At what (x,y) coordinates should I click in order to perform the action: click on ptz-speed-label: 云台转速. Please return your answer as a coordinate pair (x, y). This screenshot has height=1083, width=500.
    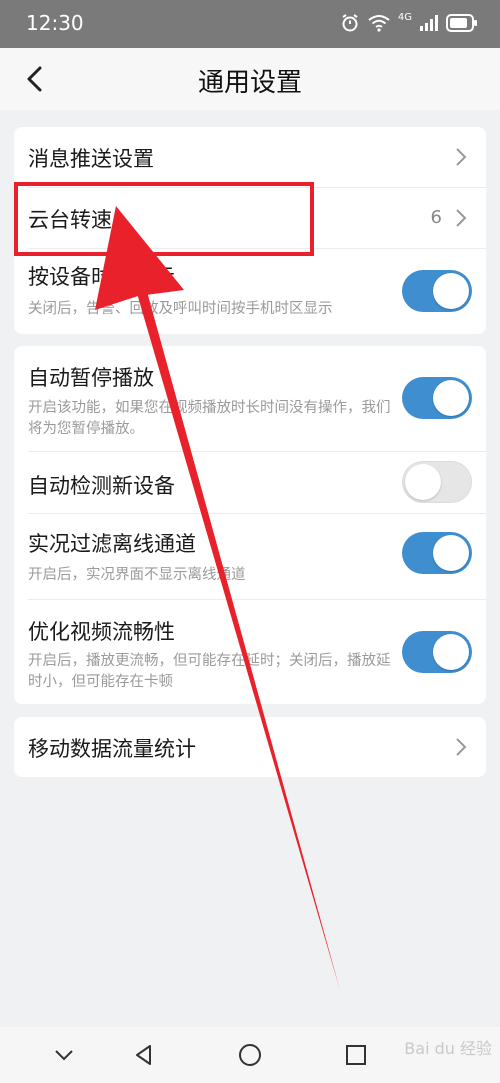
    Looking at the image, I should click on (70, 220).